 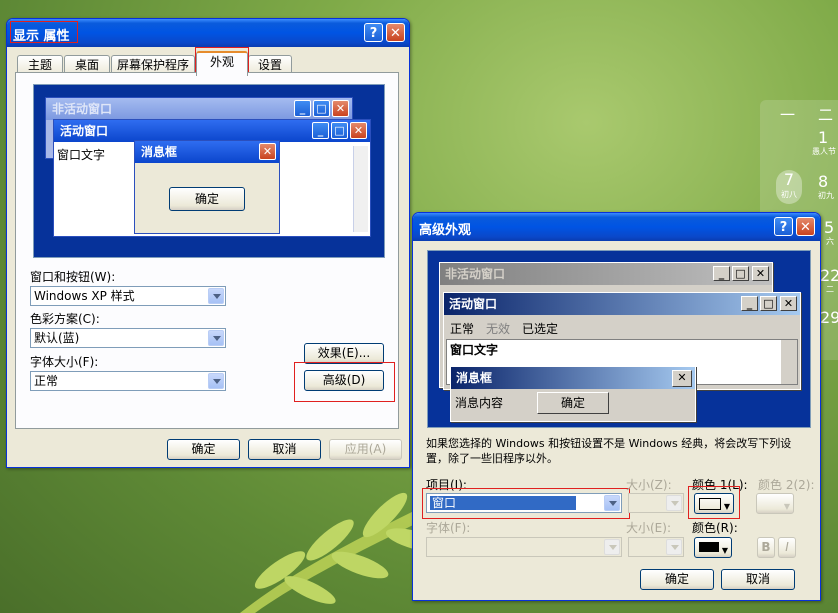 What do you see at coordinates (709, 547) in the screenshot?
I see `font-color-swatch` at bounding box center [709, 547].